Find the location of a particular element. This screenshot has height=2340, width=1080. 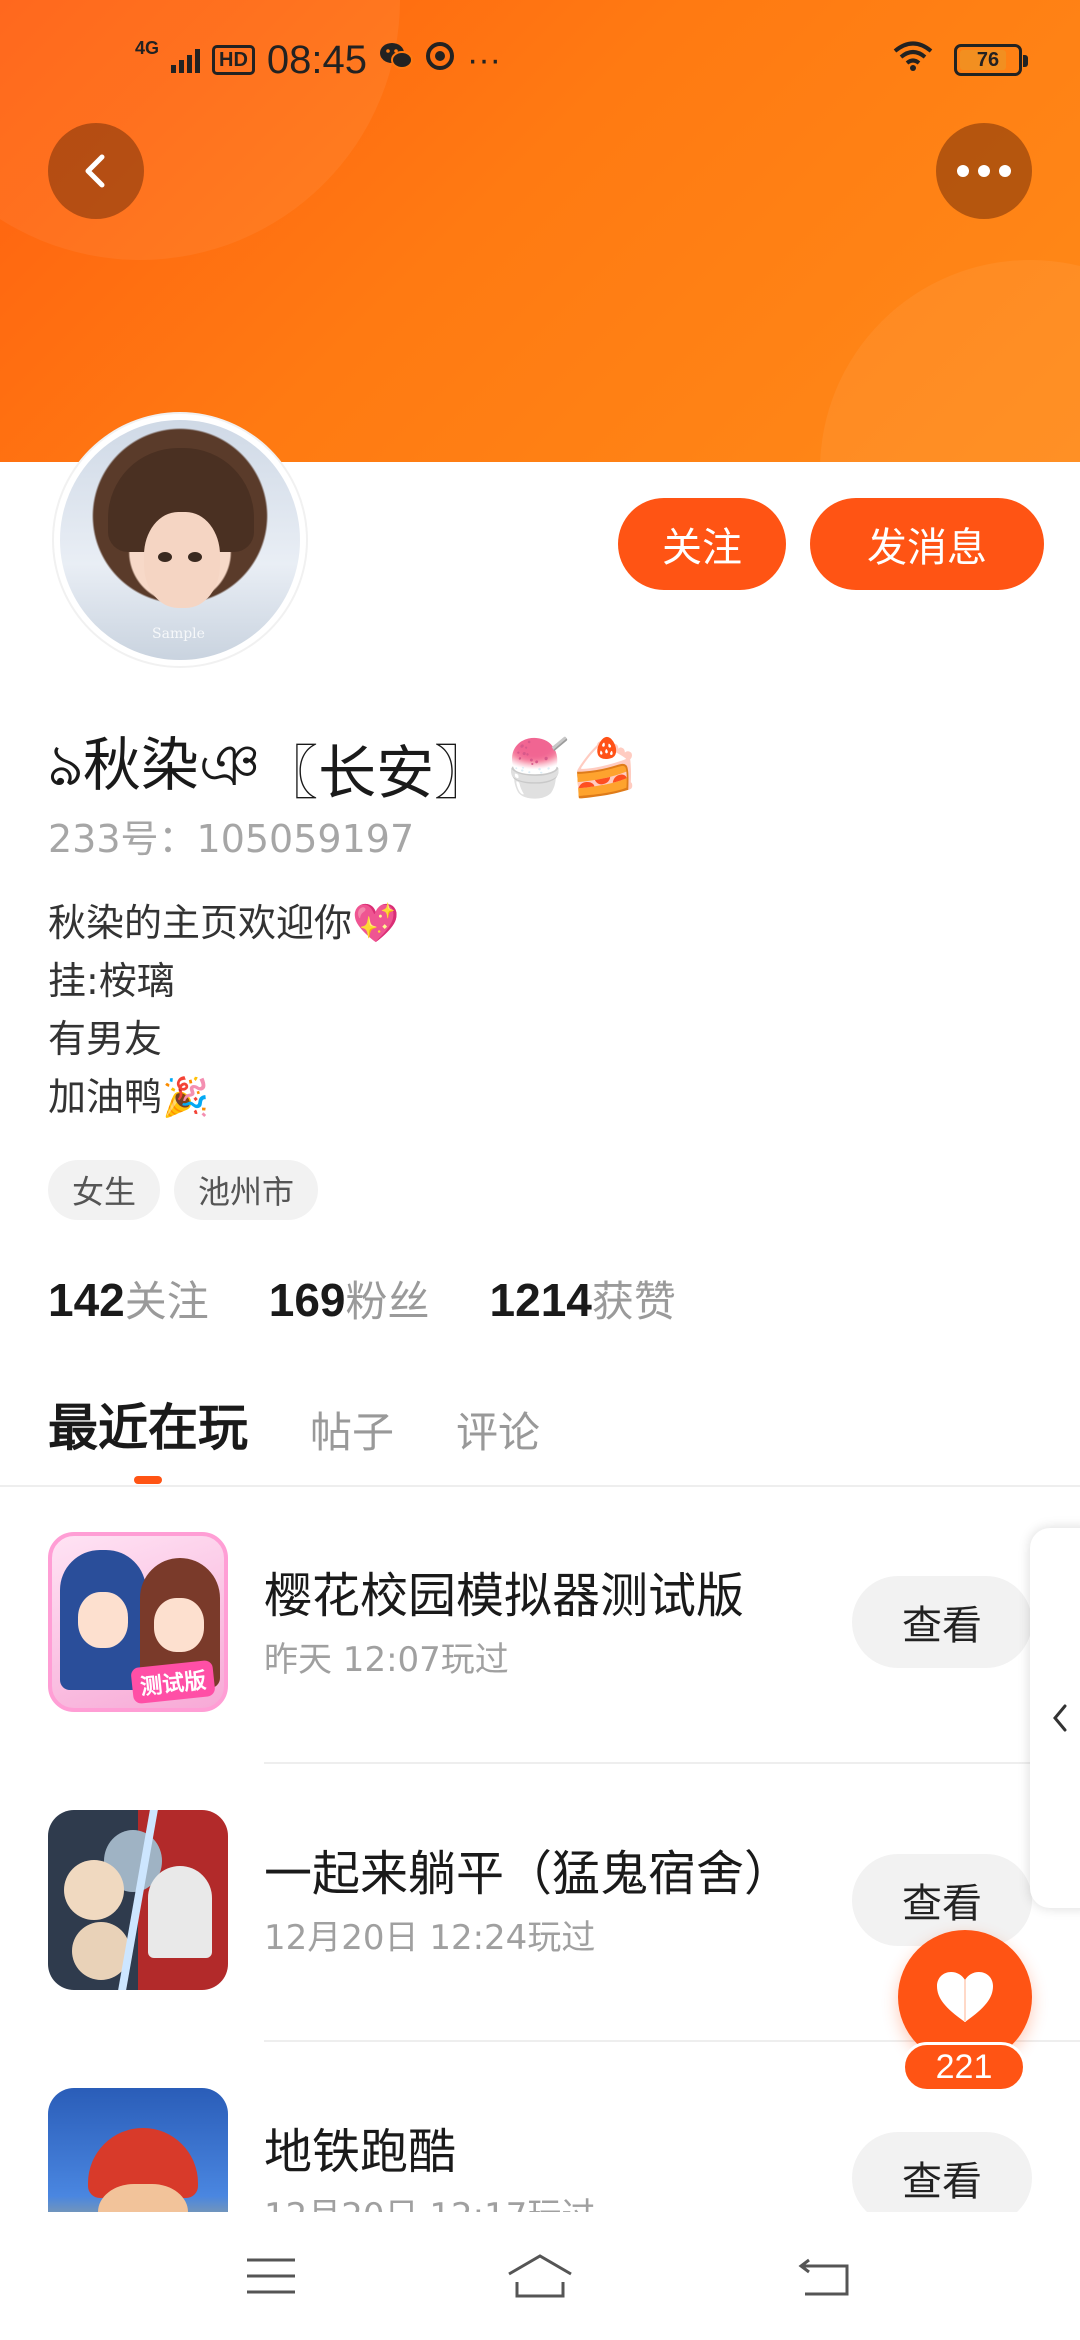

bio-line: 挂:桉璃 is located at coordinates (111, 981).